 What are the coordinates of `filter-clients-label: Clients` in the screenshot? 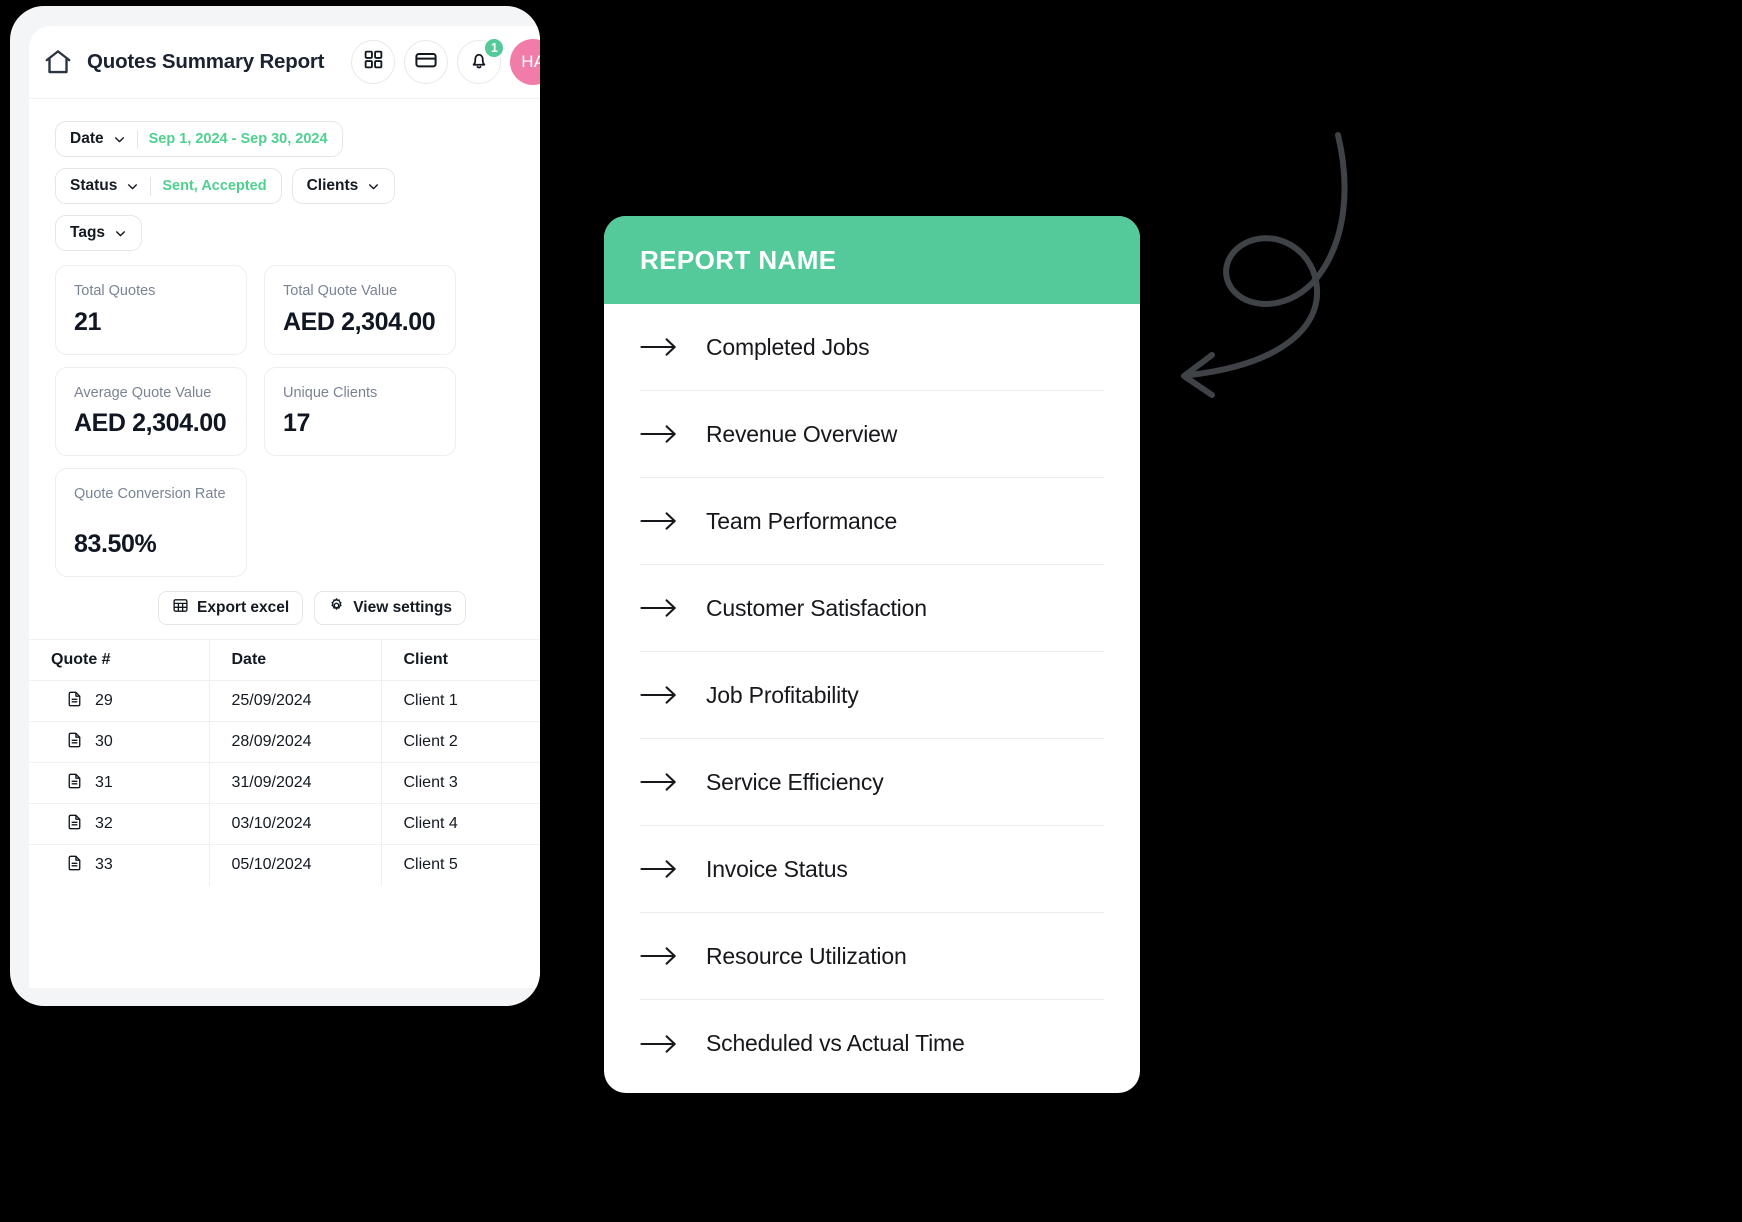 It's located at (332, 185).